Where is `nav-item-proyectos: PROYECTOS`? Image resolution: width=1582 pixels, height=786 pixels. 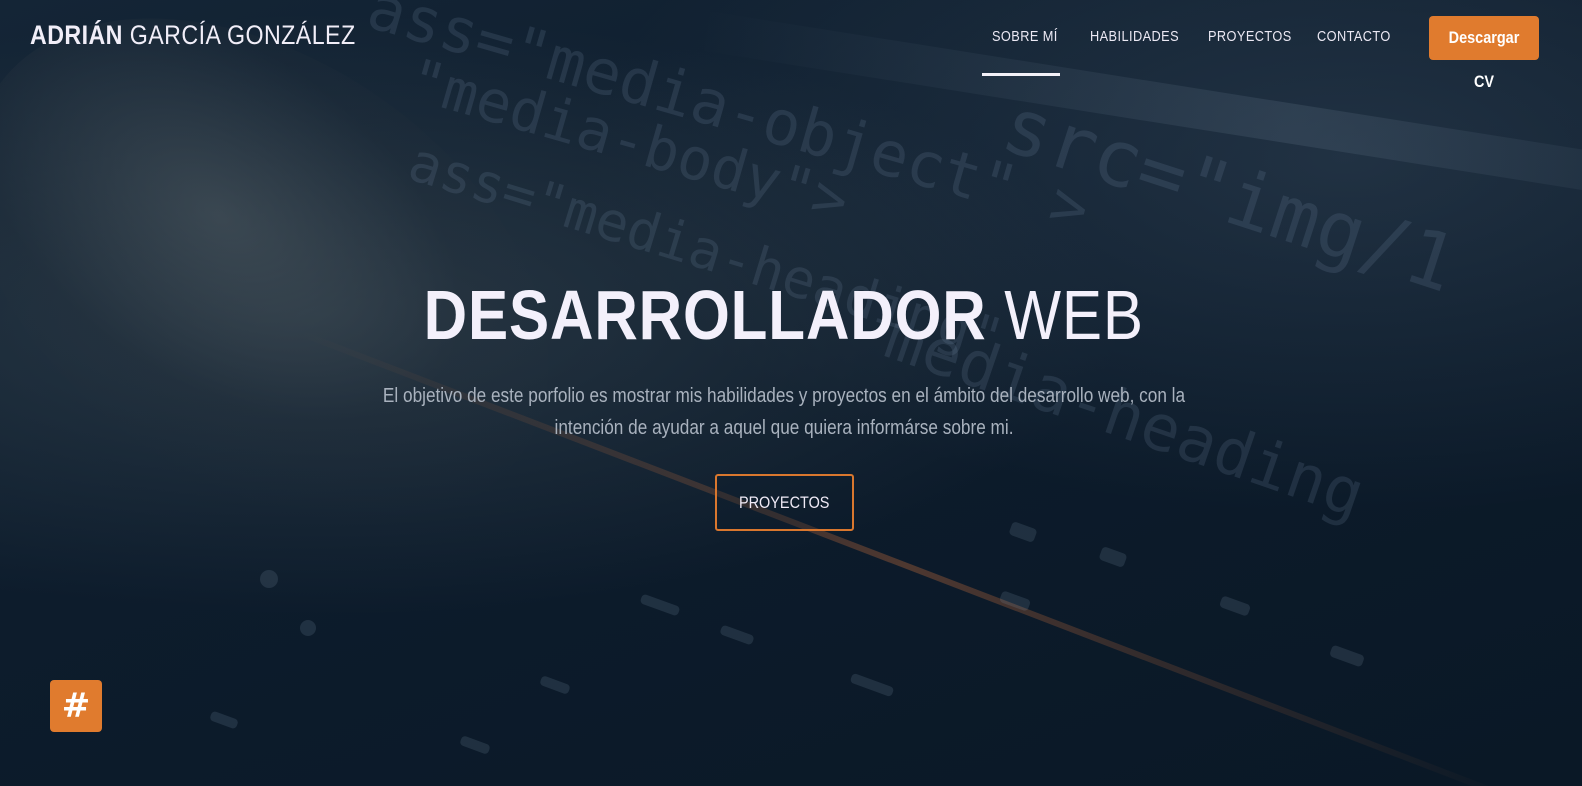
nav-item-proyectos: PROYECTOS is located at coordinates (1250, 36).